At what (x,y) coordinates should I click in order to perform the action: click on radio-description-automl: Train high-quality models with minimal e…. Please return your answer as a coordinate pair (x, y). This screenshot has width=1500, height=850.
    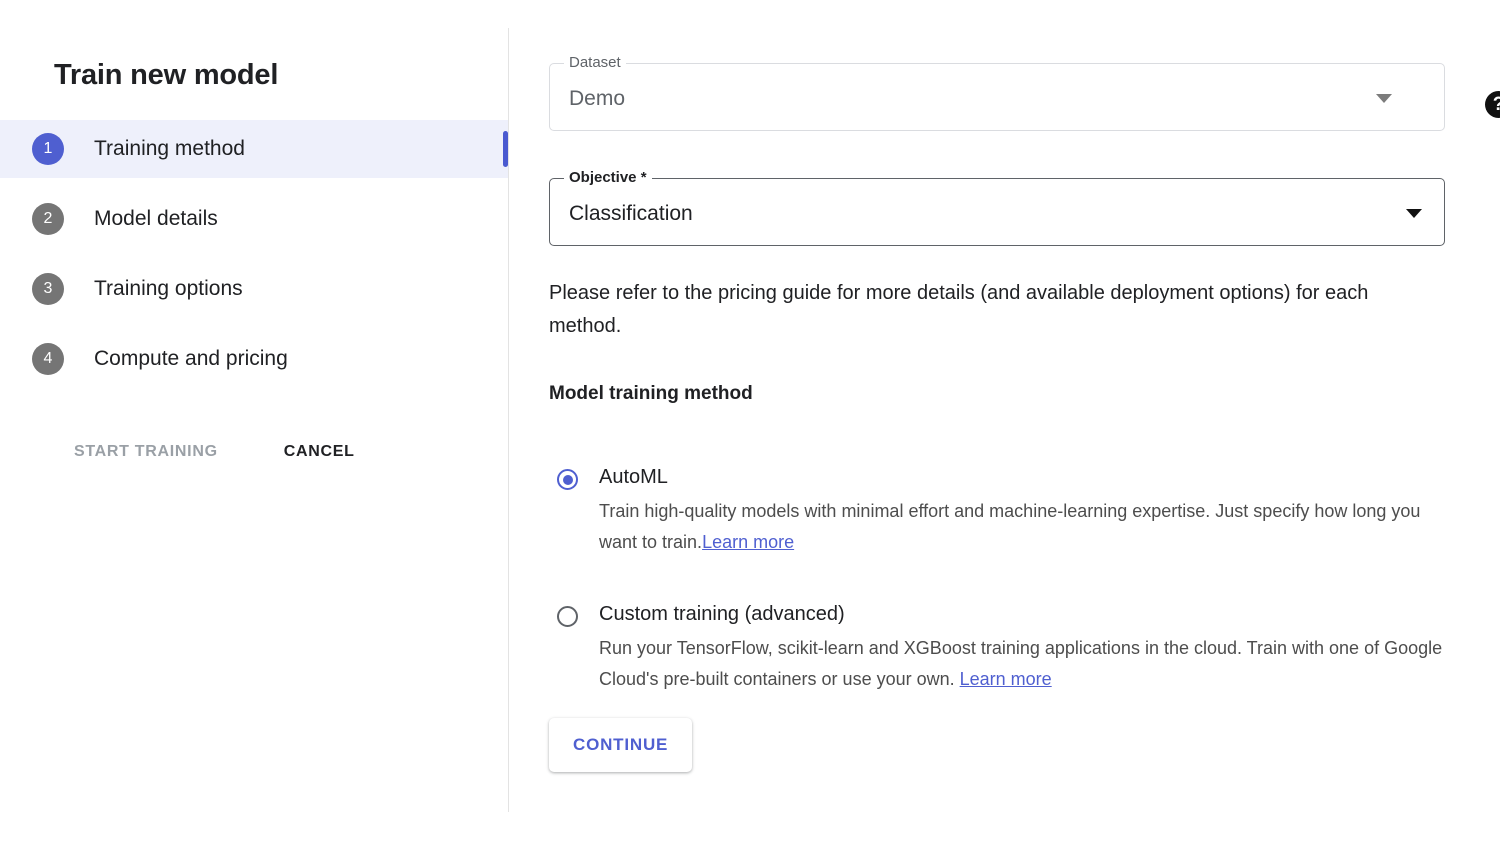
    Looking at the image, I should click on (1029, 527).